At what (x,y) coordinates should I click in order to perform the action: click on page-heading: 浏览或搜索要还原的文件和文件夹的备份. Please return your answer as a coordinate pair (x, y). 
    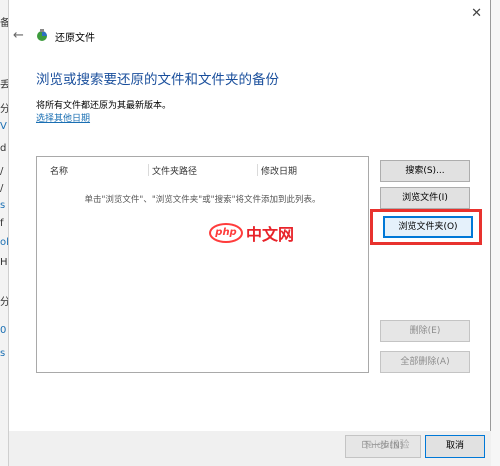
    Looking at the image, I should click on (157, 80).